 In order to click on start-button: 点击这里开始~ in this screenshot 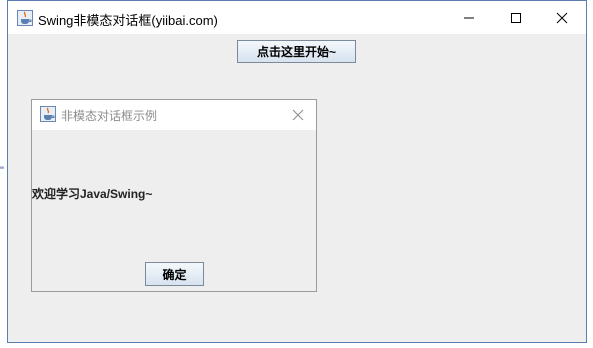, I will do `click(296, 51)`.